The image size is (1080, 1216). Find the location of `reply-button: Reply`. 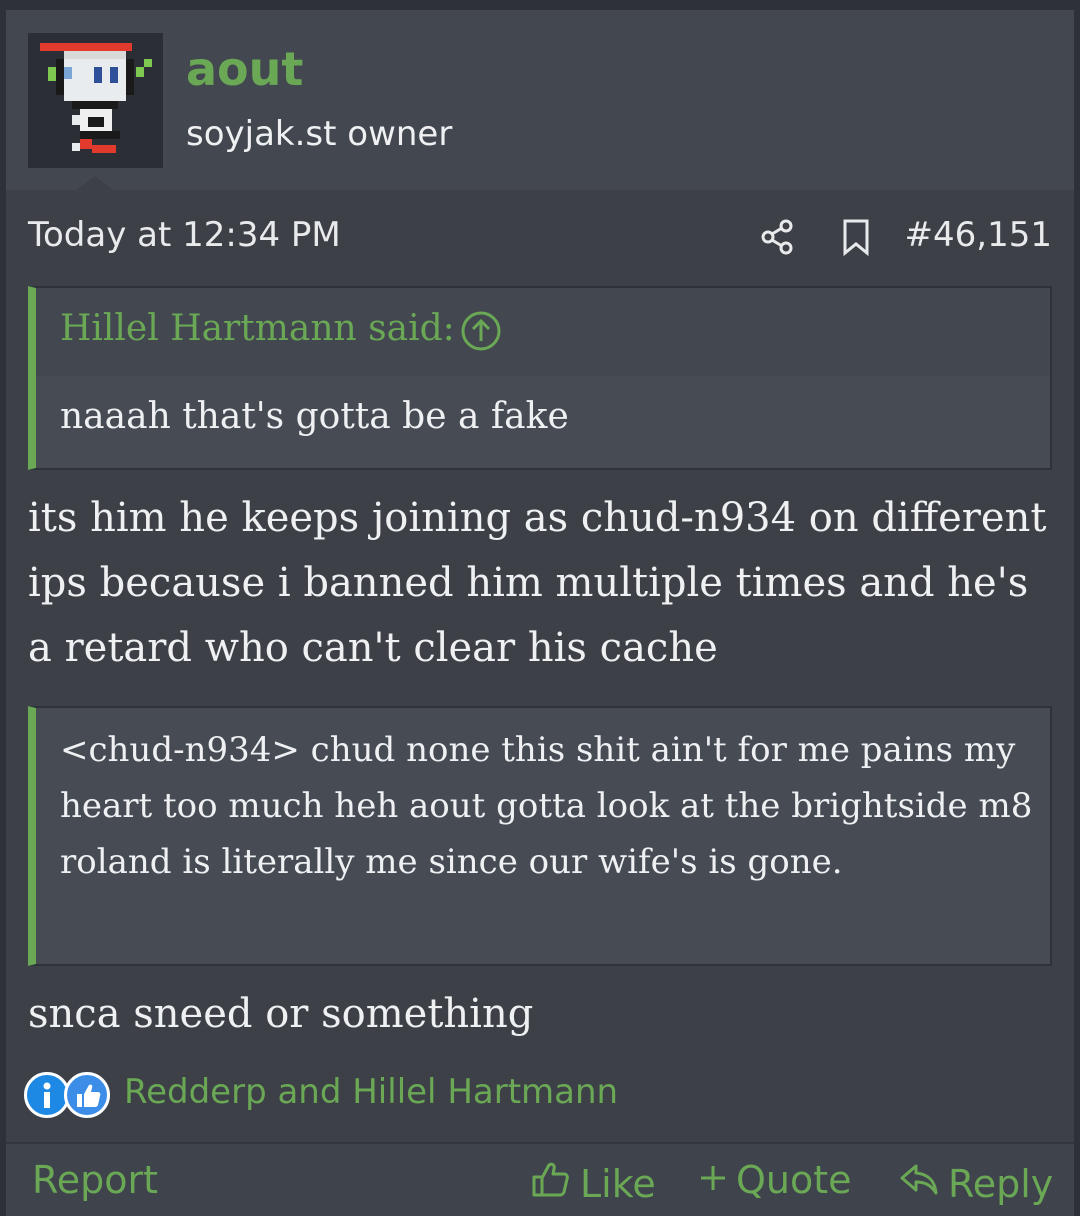

reply-button: Reply is located at coordinates (975, 1183).